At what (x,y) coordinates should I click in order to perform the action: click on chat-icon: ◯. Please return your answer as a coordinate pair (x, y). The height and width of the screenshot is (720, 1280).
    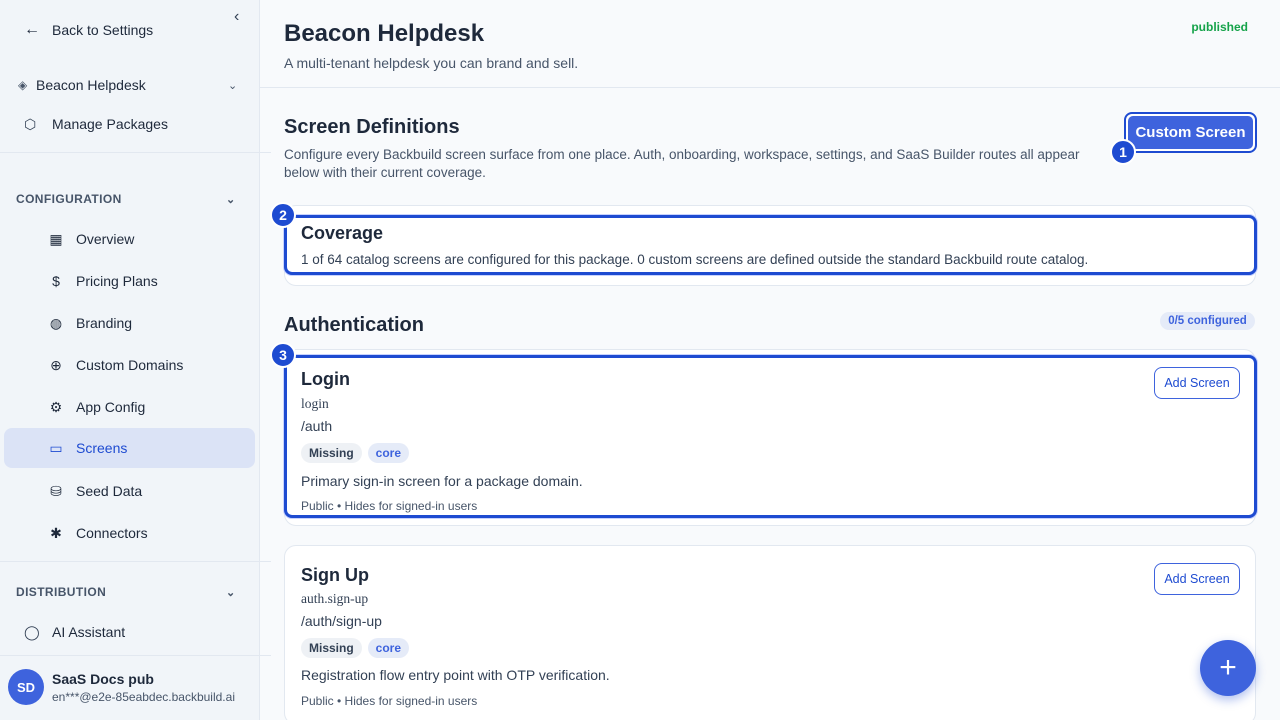
    Looking at the image, I should click on (32, 631).